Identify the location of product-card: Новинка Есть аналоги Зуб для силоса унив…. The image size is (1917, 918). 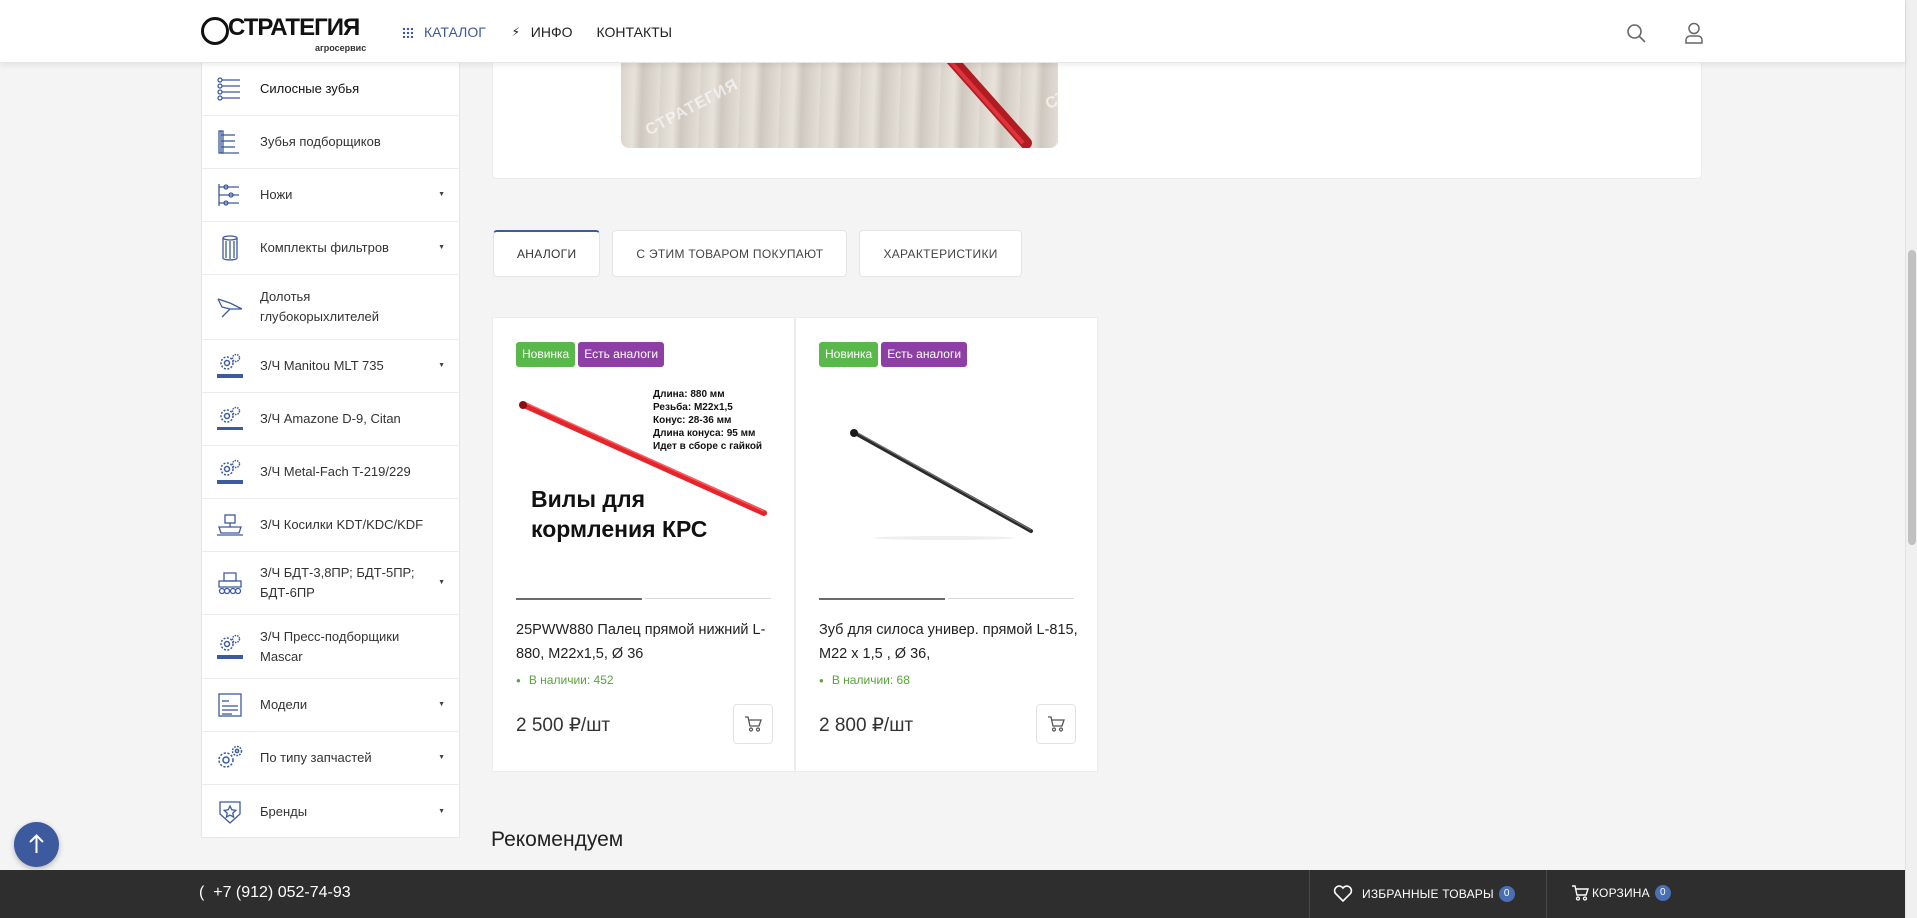
(946, 544).